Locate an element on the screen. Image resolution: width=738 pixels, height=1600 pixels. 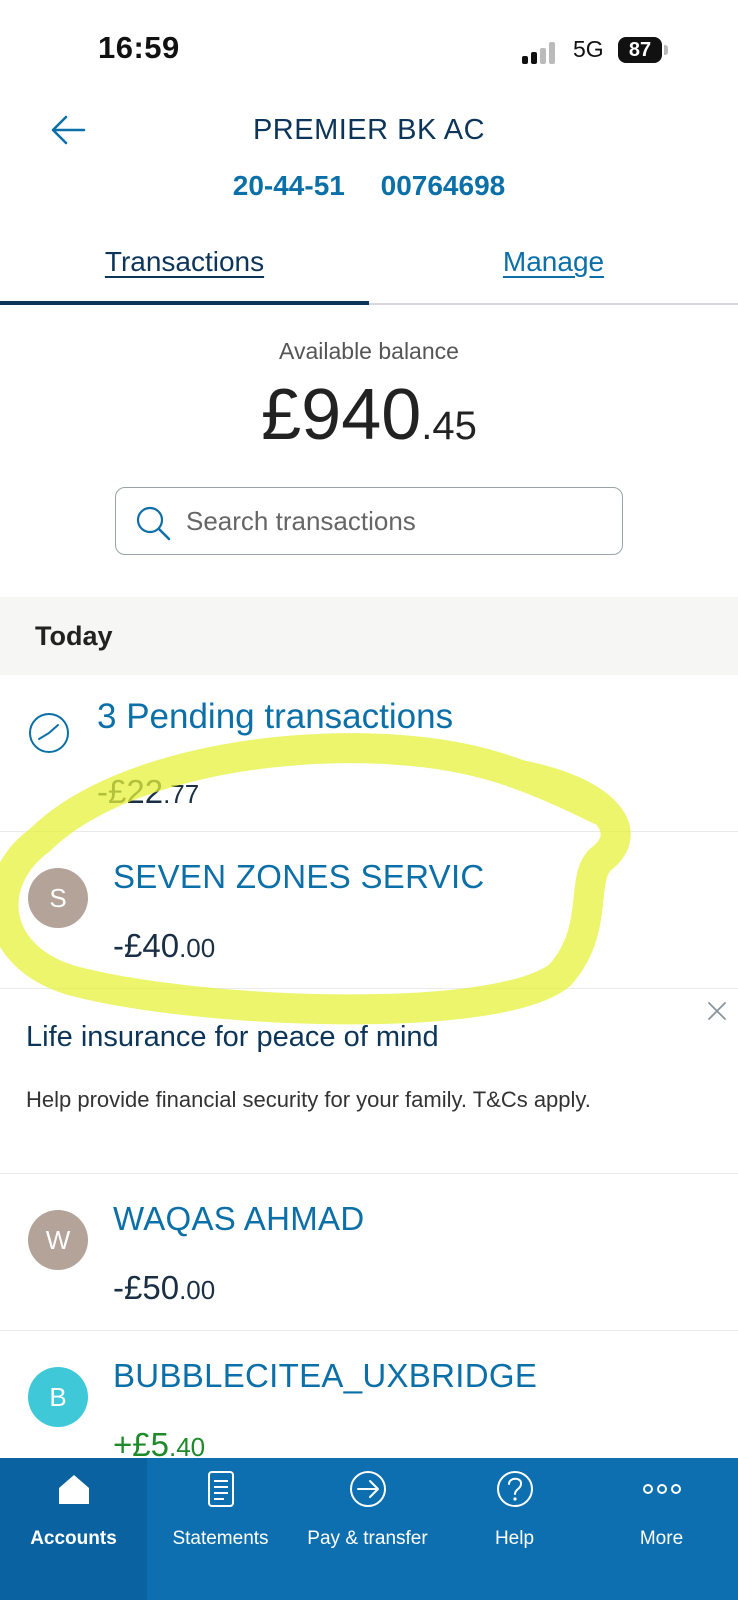
account-number: 00764698 is located at coordinates (443, 185).